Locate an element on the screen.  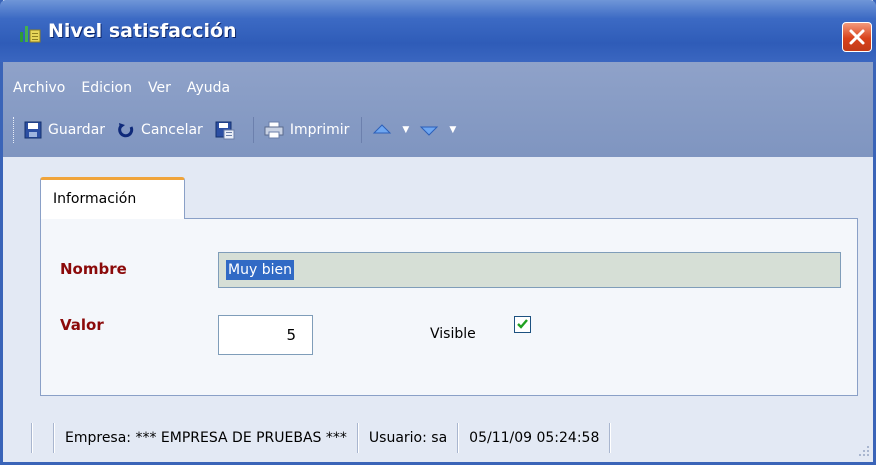
toolbar: Guardar Cancelar Imprimir ▼ ▼ is located at coordinates (239, 130).